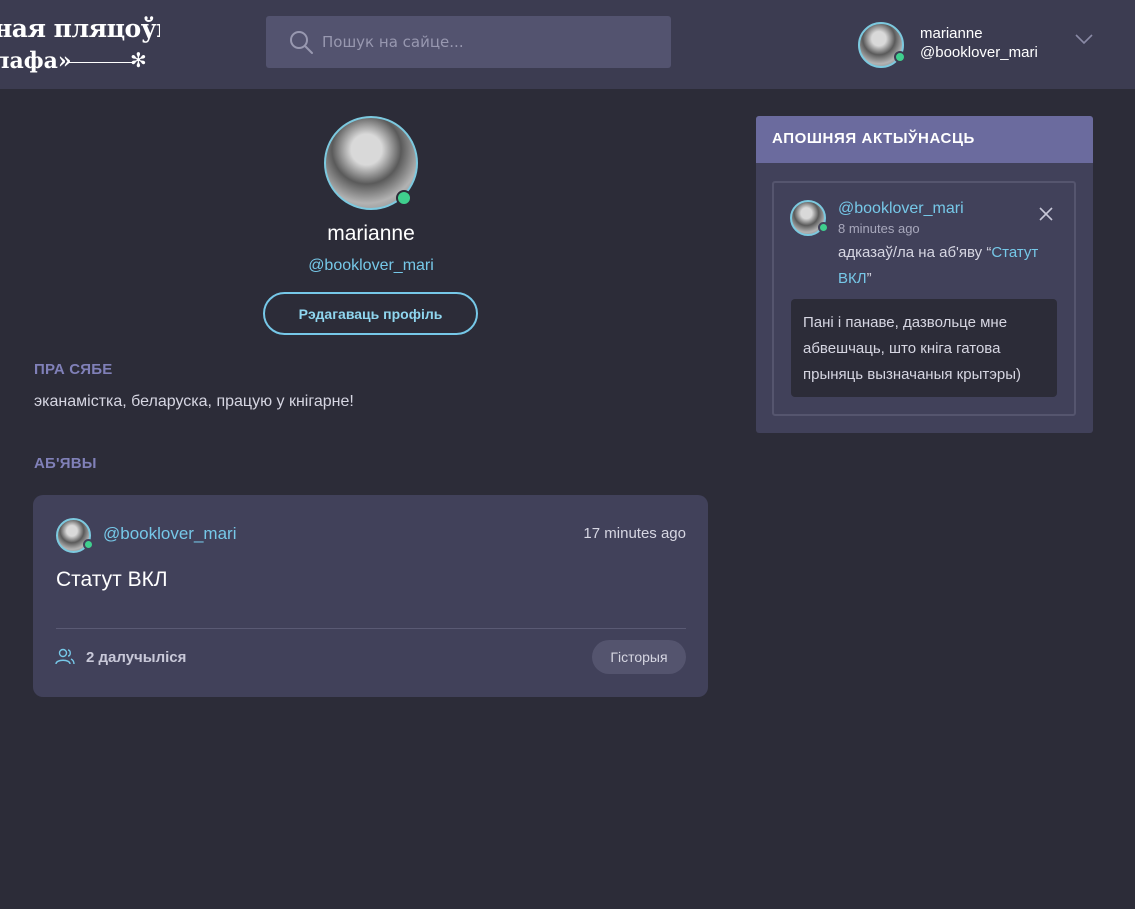 This screenshot has width=1135, height=909. Describe the element at coordinates (112, 580) in the screenshot. I see `post-title: Статут ВКЛ` at that location.